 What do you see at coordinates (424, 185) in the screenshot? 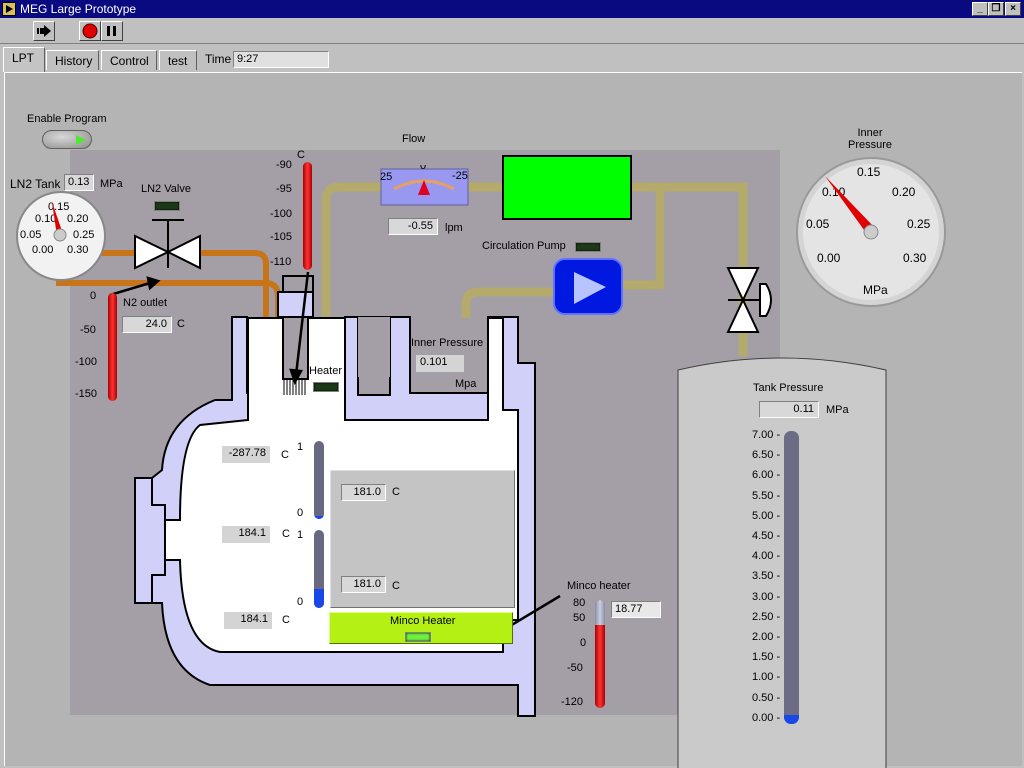
I see `flow-meter: 25 0 -25` at bounding box center [424, 185].